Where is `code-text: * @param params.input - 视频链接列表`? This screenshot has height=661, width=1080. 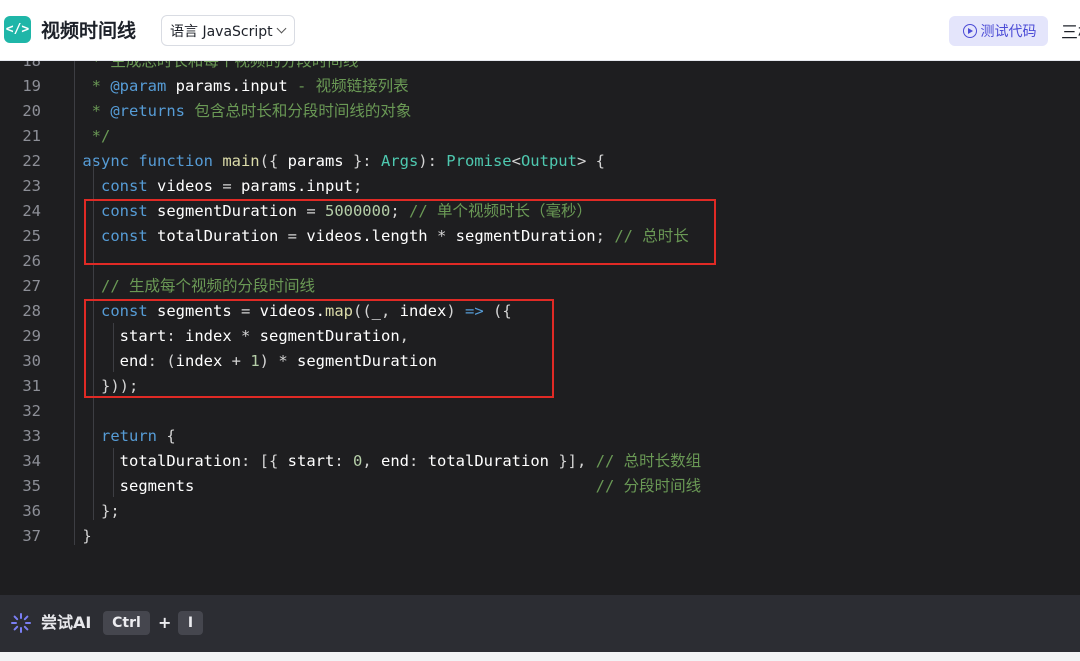
code-text: * @param params.input - 视频链接列表 is located at coordinates (241, 86).